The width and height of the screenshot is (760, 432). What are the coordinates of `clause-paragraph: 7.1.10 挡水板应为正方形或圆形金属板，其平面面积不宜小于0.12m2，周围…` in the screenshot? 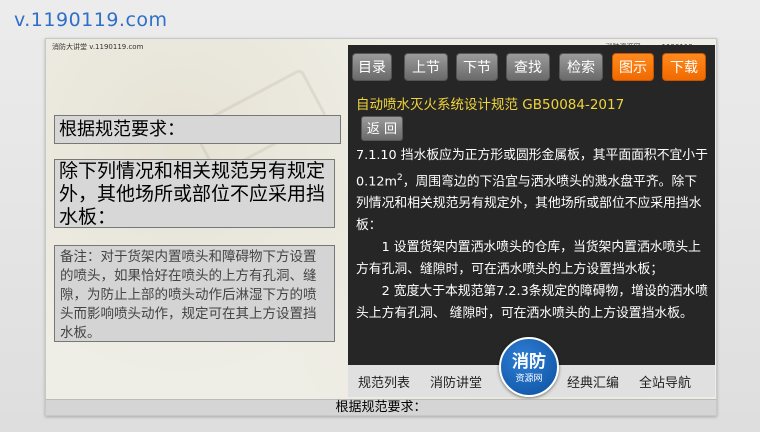 It's located at (532, 191).